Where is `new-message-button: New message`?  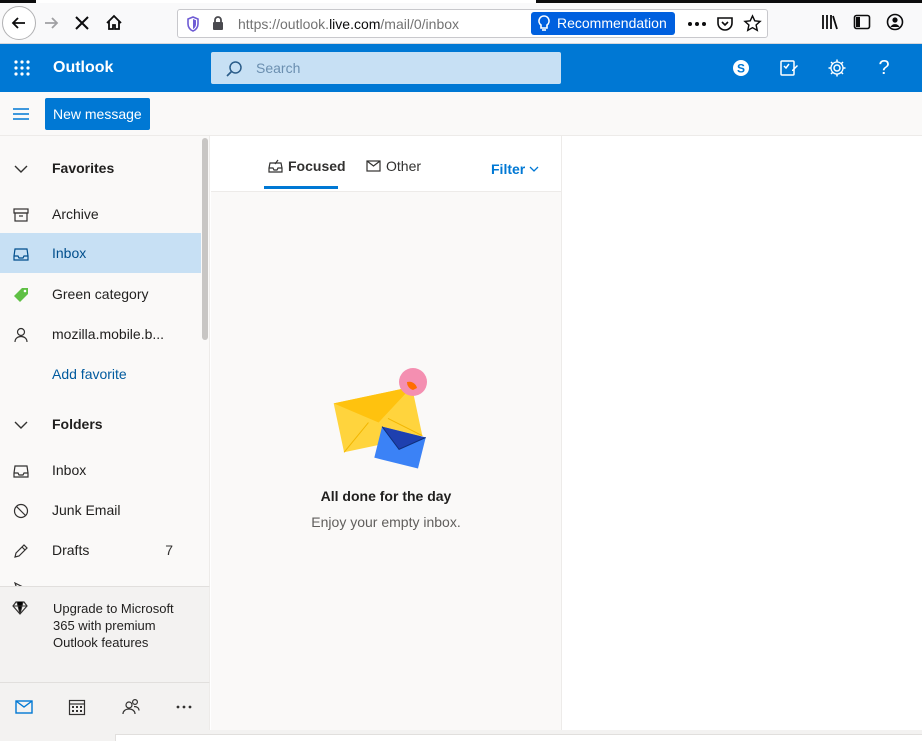 new-message-button: New message is located at coordinates (97, 114).